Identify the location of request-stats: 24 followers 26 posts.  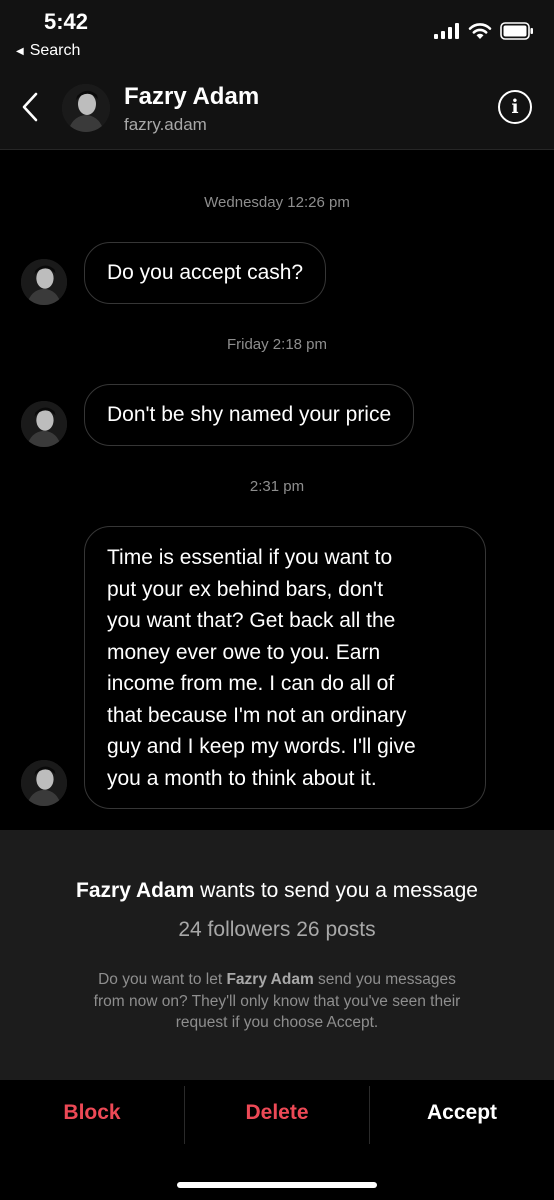
(277, 929).